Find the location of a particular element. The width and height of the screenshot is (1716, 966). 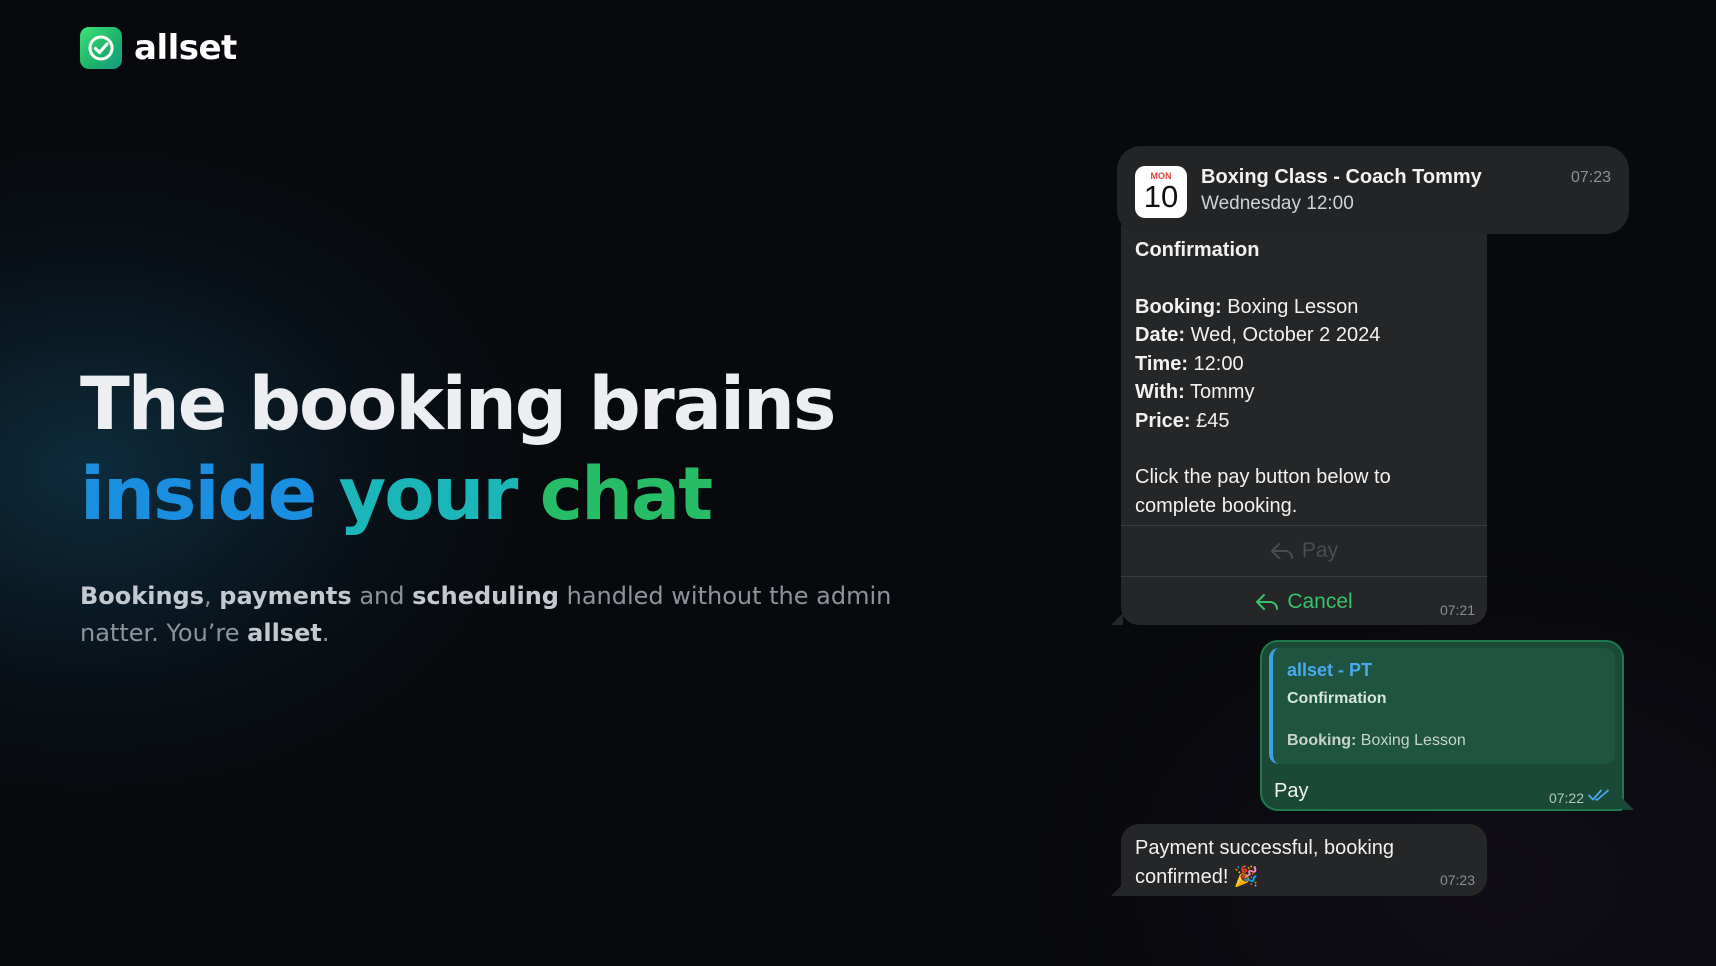

row-label: Price: is located at coordinates (1163, 420).